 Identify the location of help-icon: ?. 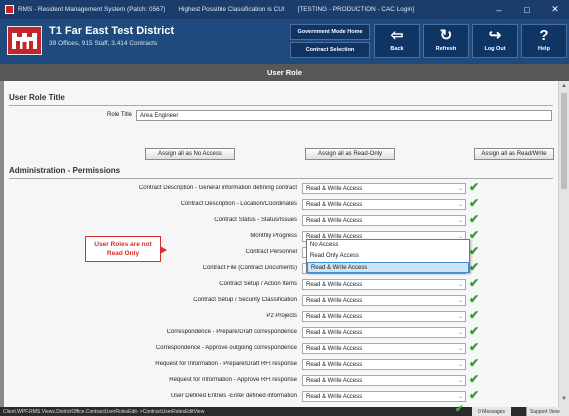
(544, 35).